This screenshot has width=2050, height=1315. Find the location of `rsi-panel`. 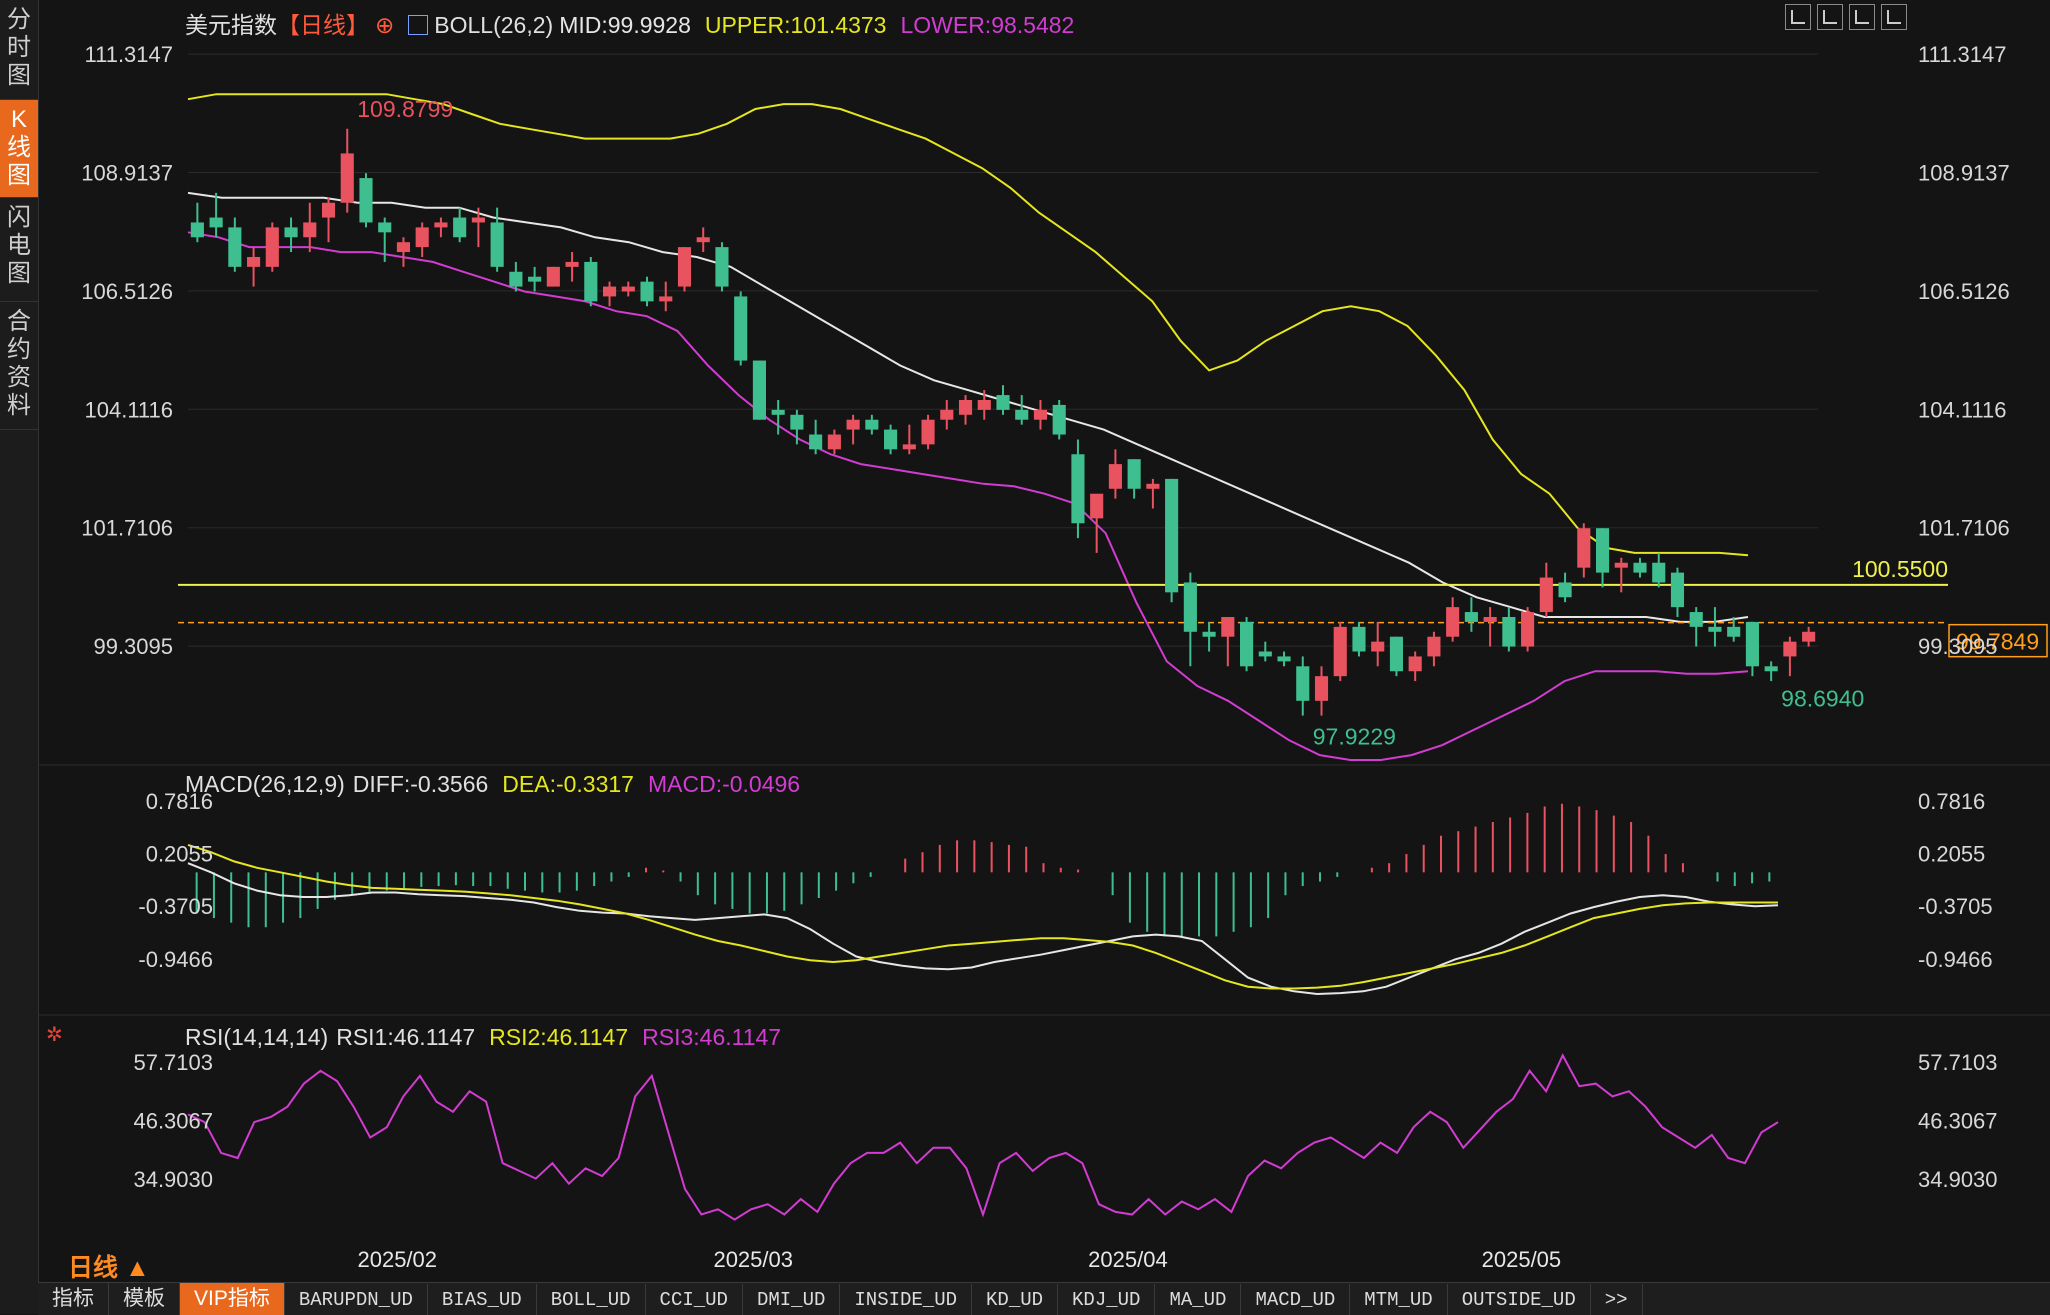

rsi-panel is located at coordinates (983, 1137).